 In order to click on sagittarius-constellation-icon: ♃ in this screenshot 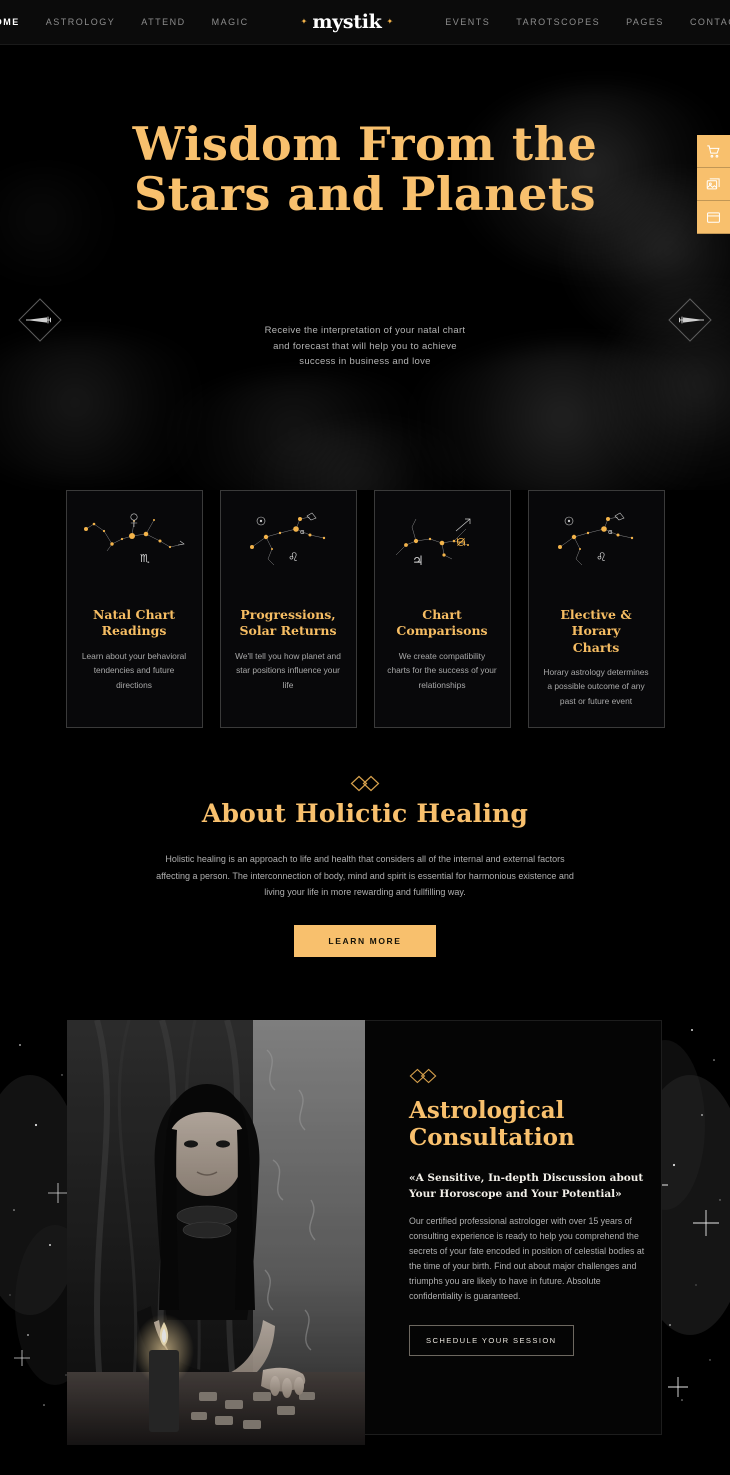, I will do `click(433, 543)`.